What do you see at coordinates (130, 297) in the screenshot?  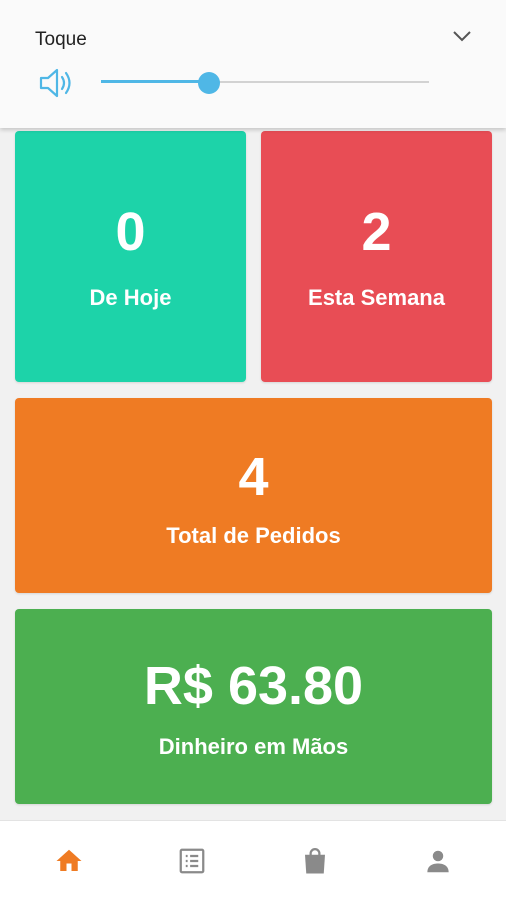 I see `today-orders-label: De Hoje` at bounding box center [130, 297].